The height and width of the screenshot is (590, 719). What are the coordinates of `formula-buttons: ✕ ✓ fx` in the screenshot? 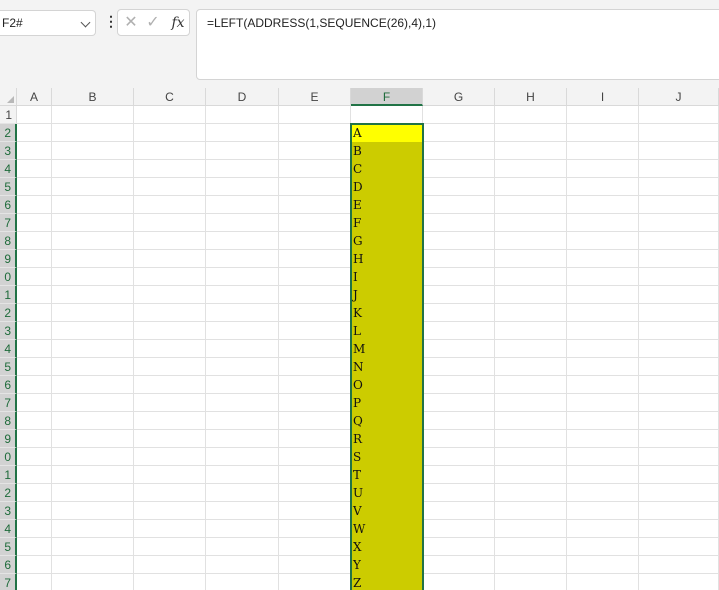 It's located at (153, 22).